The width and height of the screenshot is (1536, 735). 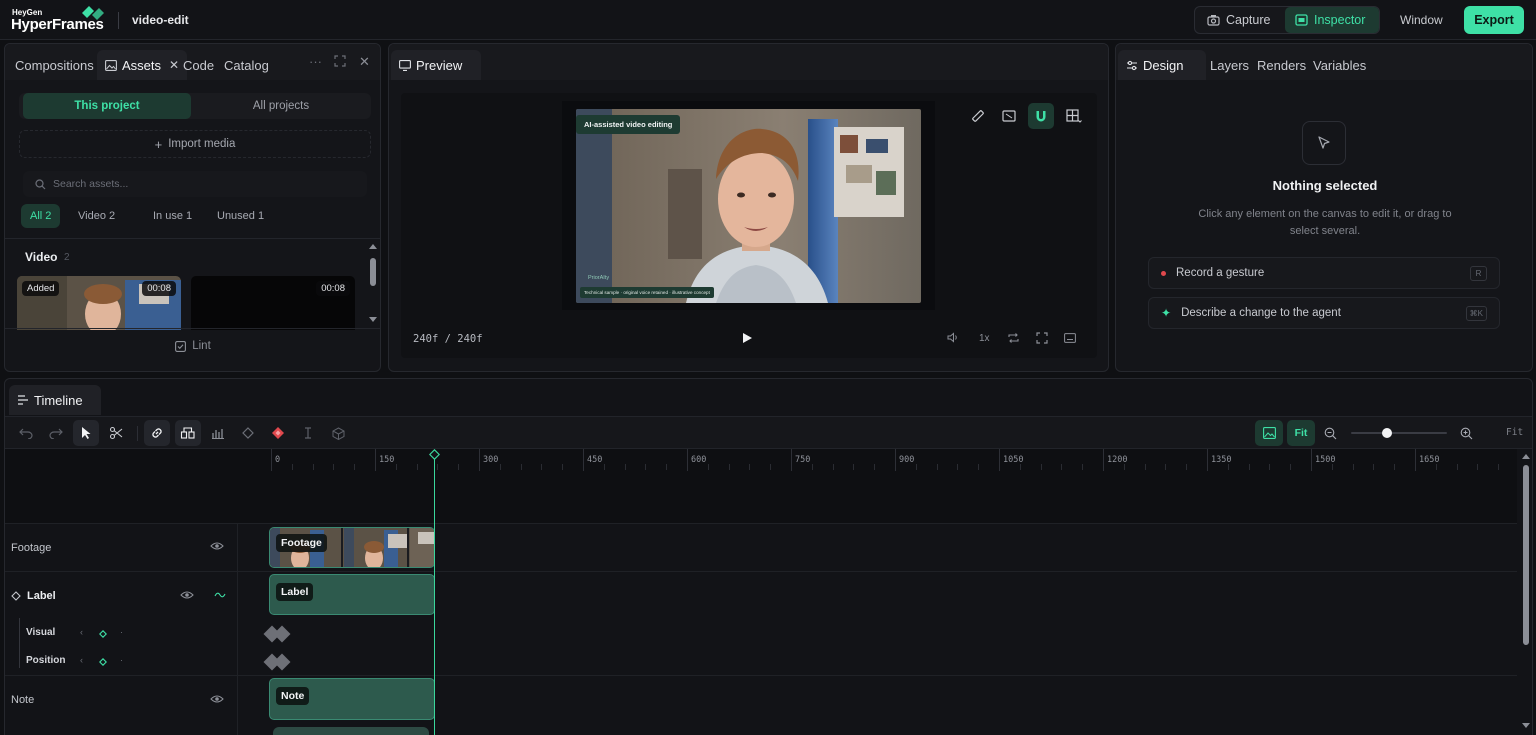 I want to click on speed-selector: 1x, so click(x=984, y=338).